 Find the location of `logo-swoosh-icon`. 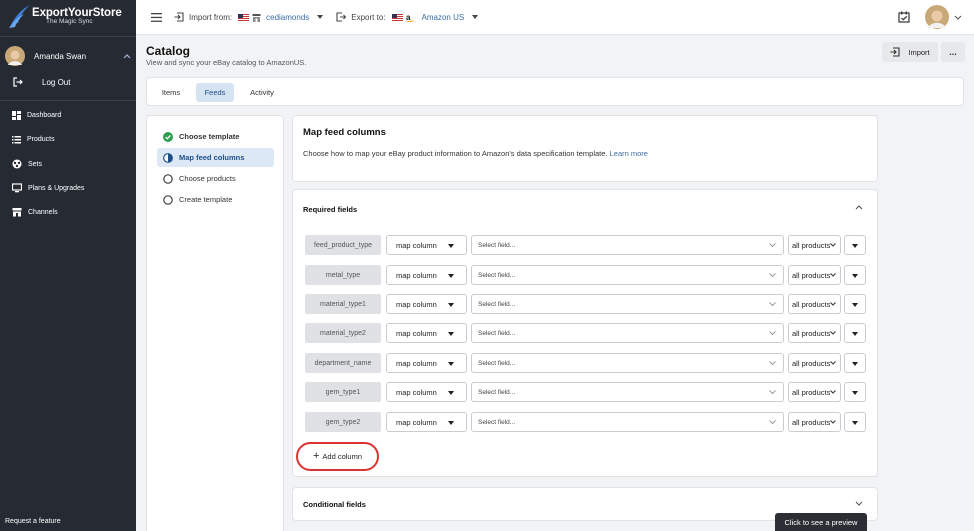

logo-swoosh-icon is located at coordinates (19, 16).